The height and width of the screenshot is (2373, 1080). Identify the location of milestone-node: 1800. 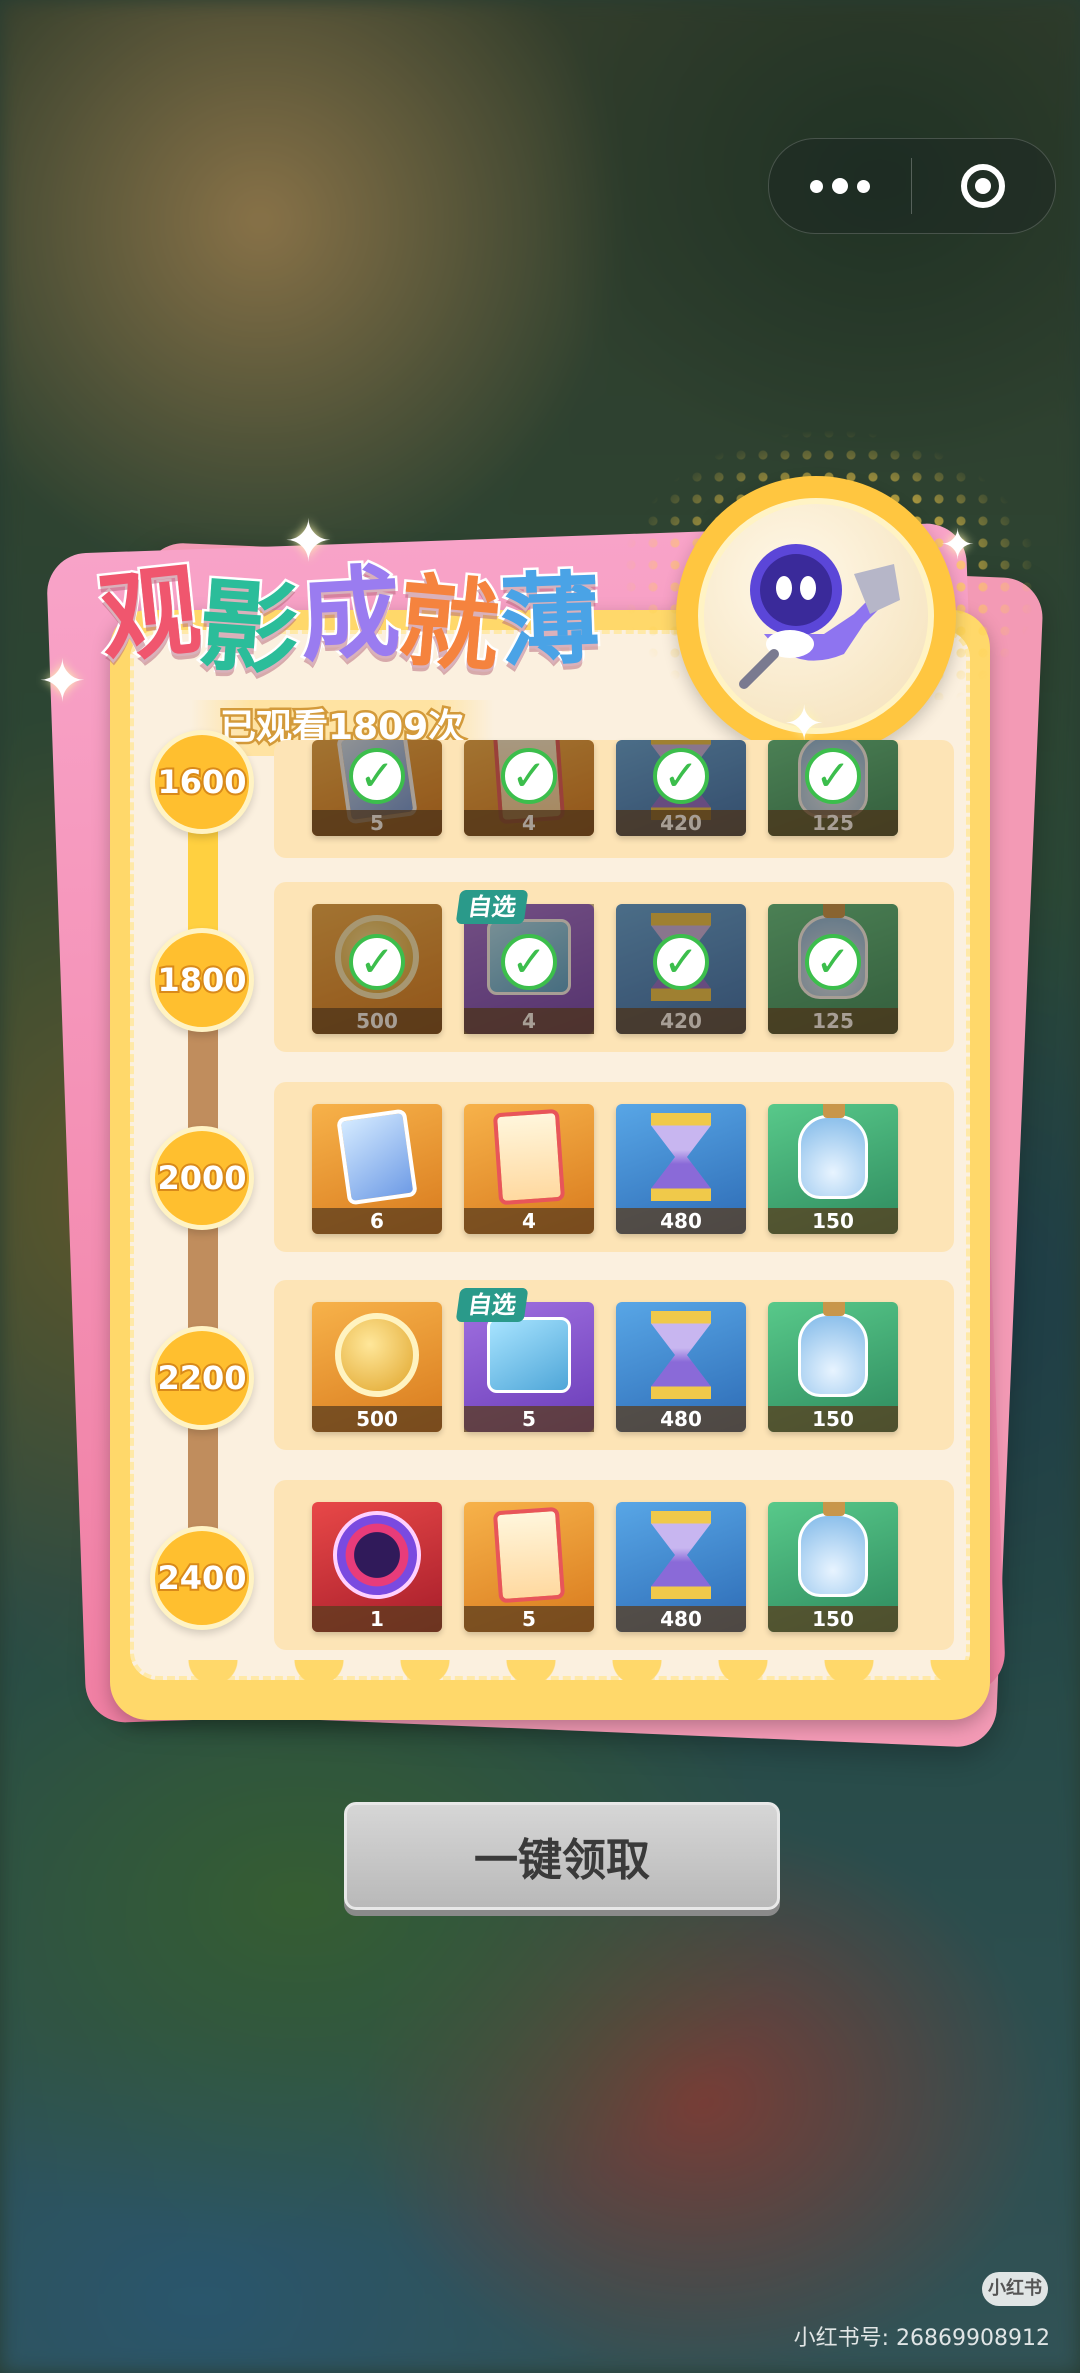
(202, 980).